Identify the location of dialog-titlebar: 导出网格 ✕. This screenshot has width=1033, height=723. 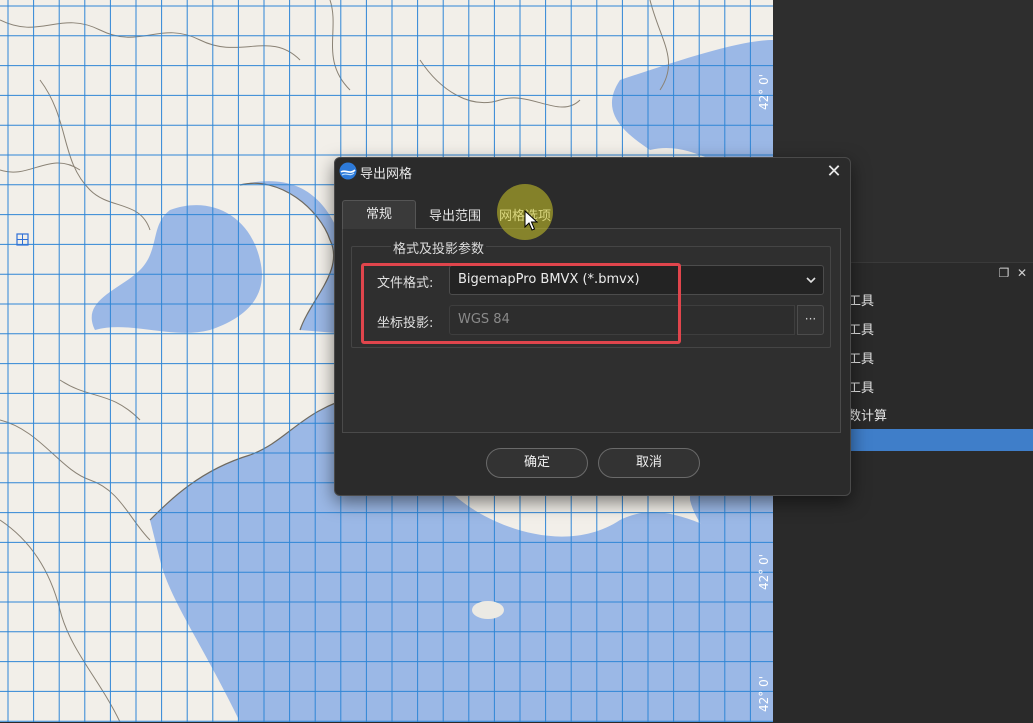
(592, 172).